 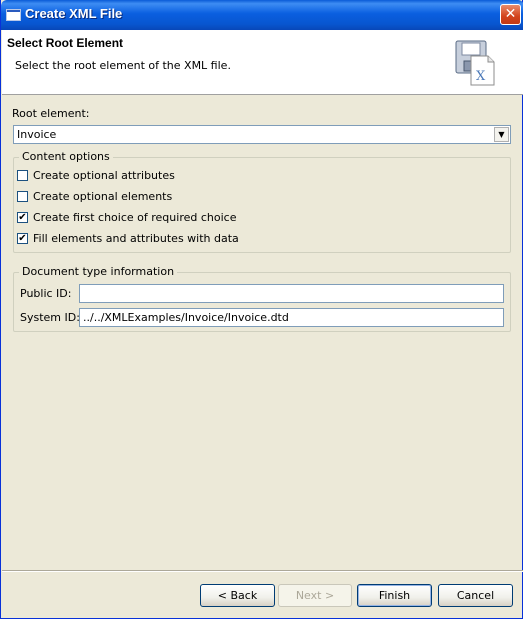 I want to click on public-id-input, so click(x=291, y=293).